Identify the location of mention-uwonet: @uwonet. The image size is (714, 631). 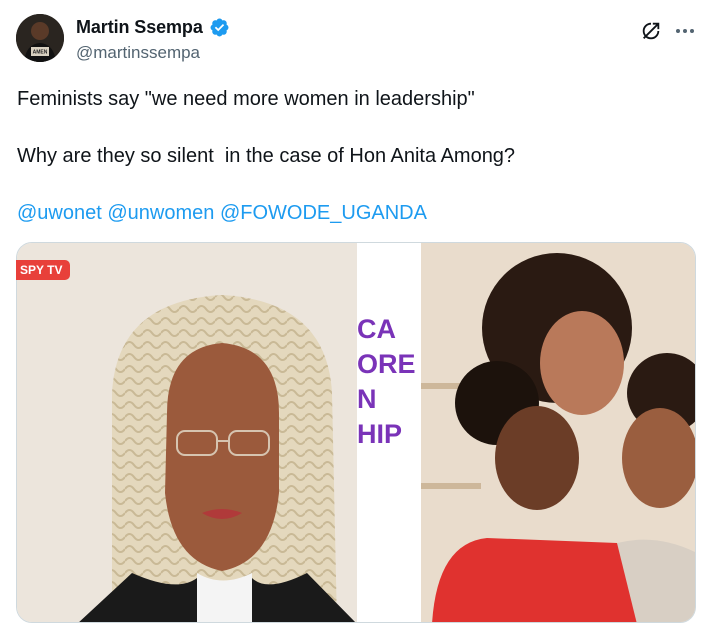
(59, 213).